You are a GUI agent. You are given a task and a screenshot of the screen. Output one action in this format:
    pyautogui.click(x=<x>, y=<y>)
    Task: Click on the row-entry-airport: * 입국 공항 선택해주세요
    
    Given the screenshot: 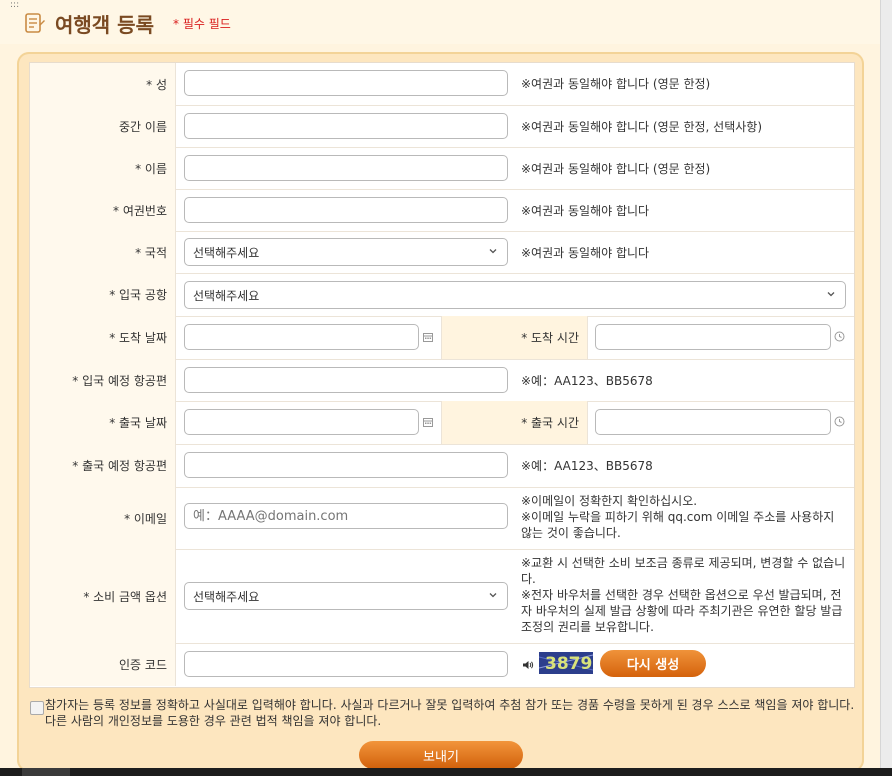 What is the action you would take?
    pyautogui.click(x=442, y=295)
    